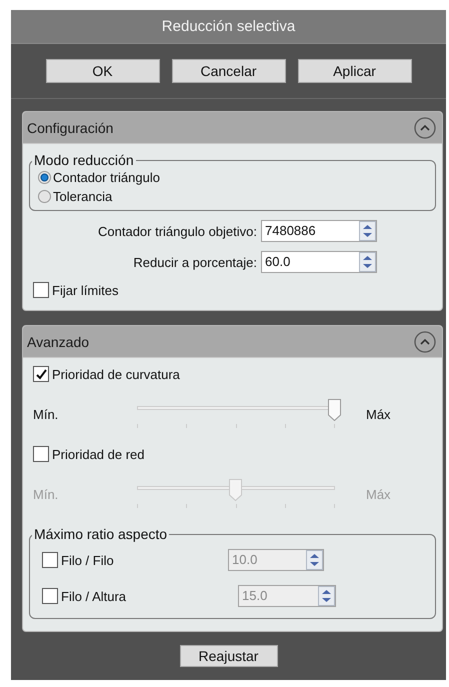  What do you see at coordinates (93, 596) in the screenshot?
I see `checkbox-label: Filo / Altura` at bounding box center [93, 596].